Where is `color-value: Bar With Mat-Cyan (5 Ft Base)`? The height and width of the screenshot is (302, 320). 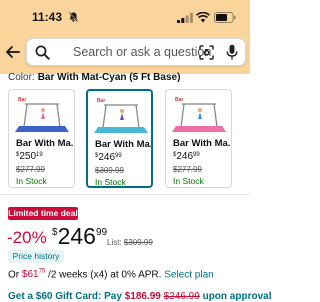 color-value: Bar With Mat-Cyan (5 Ft Base) is located at coordinates (109, 77).